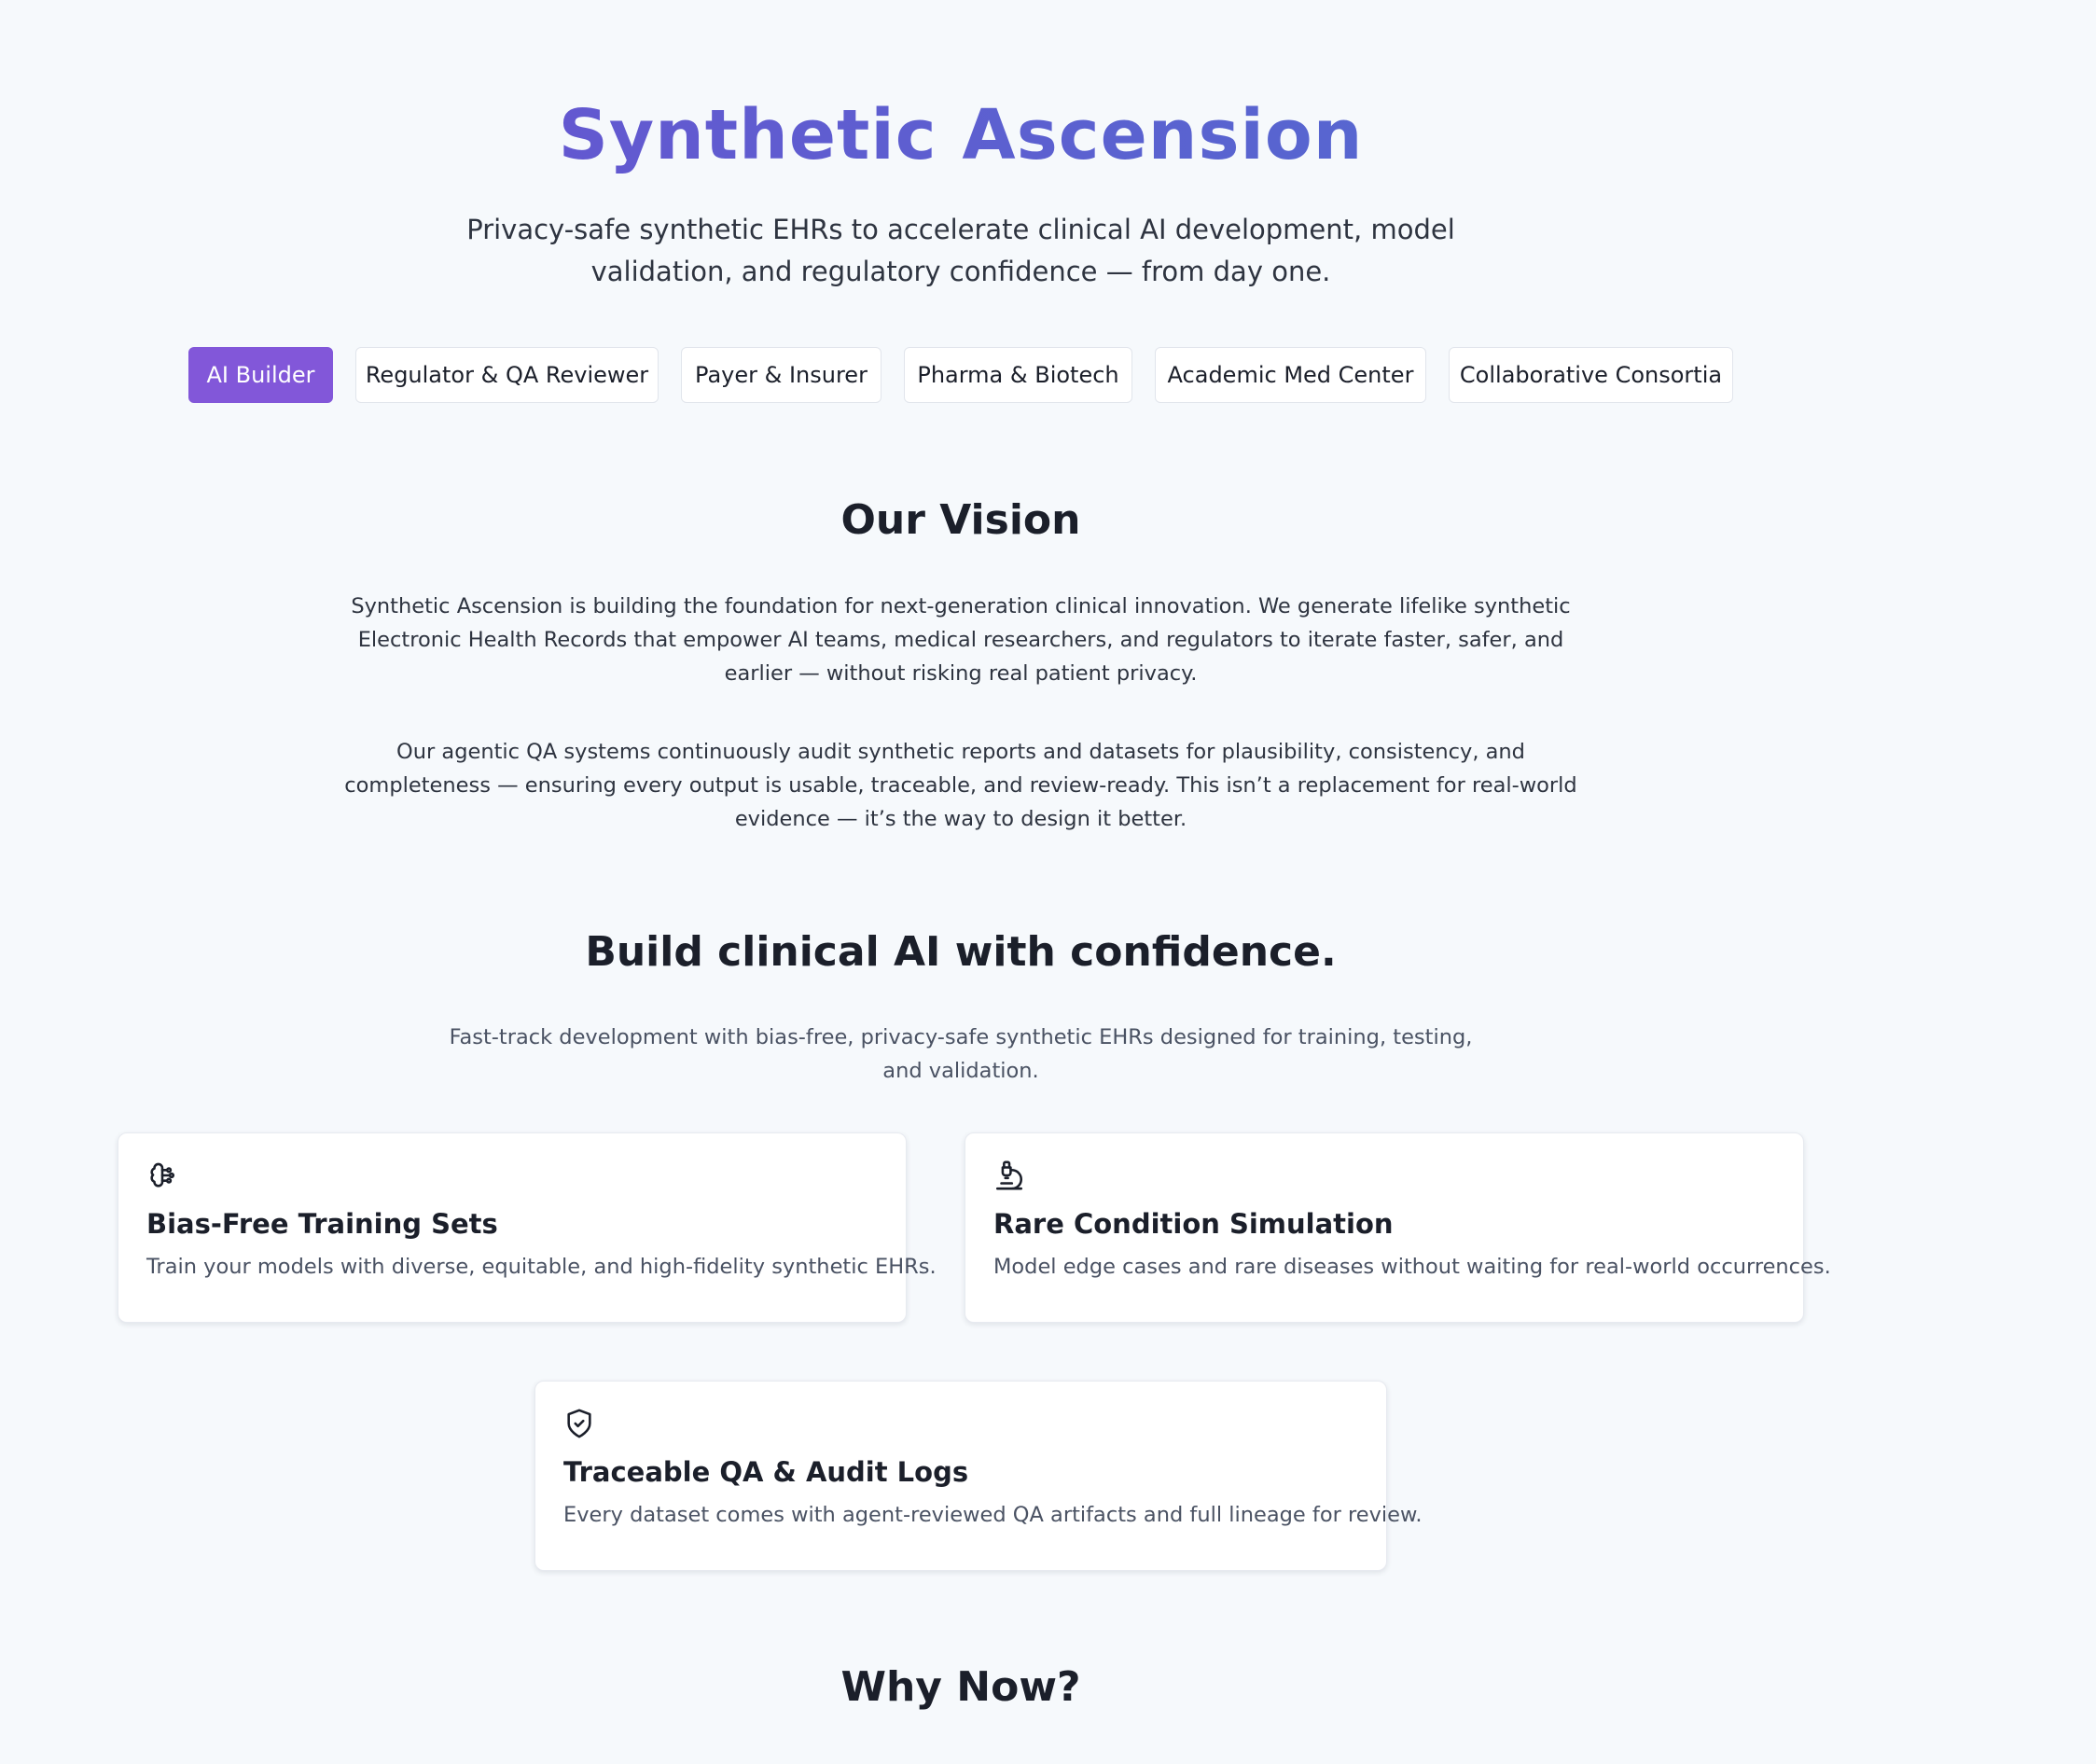 This screenshot has width=2096, height=1764. What do you see at coordinates (507, 375) in the screenshot?
I see `tab-regulator-qa-reviewer: Regulator & QA Reviewer` at bounding box center [507, 375].